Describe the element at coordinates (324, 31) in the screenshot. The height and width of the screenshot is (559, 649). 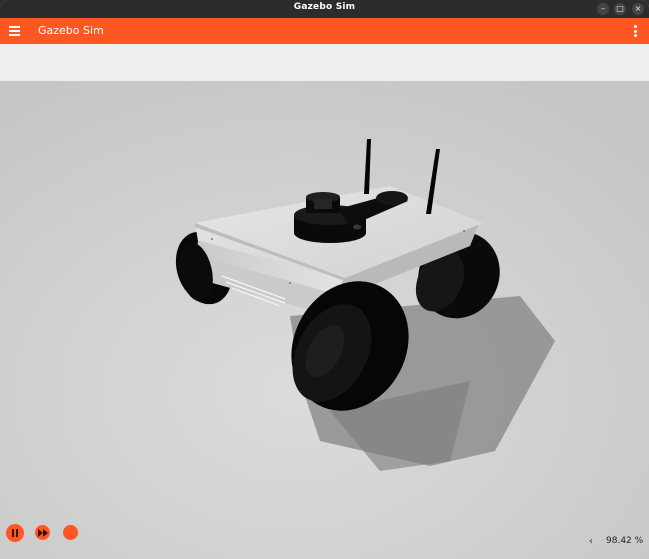
I see `app-bar: Gazebo Sim` at that location.